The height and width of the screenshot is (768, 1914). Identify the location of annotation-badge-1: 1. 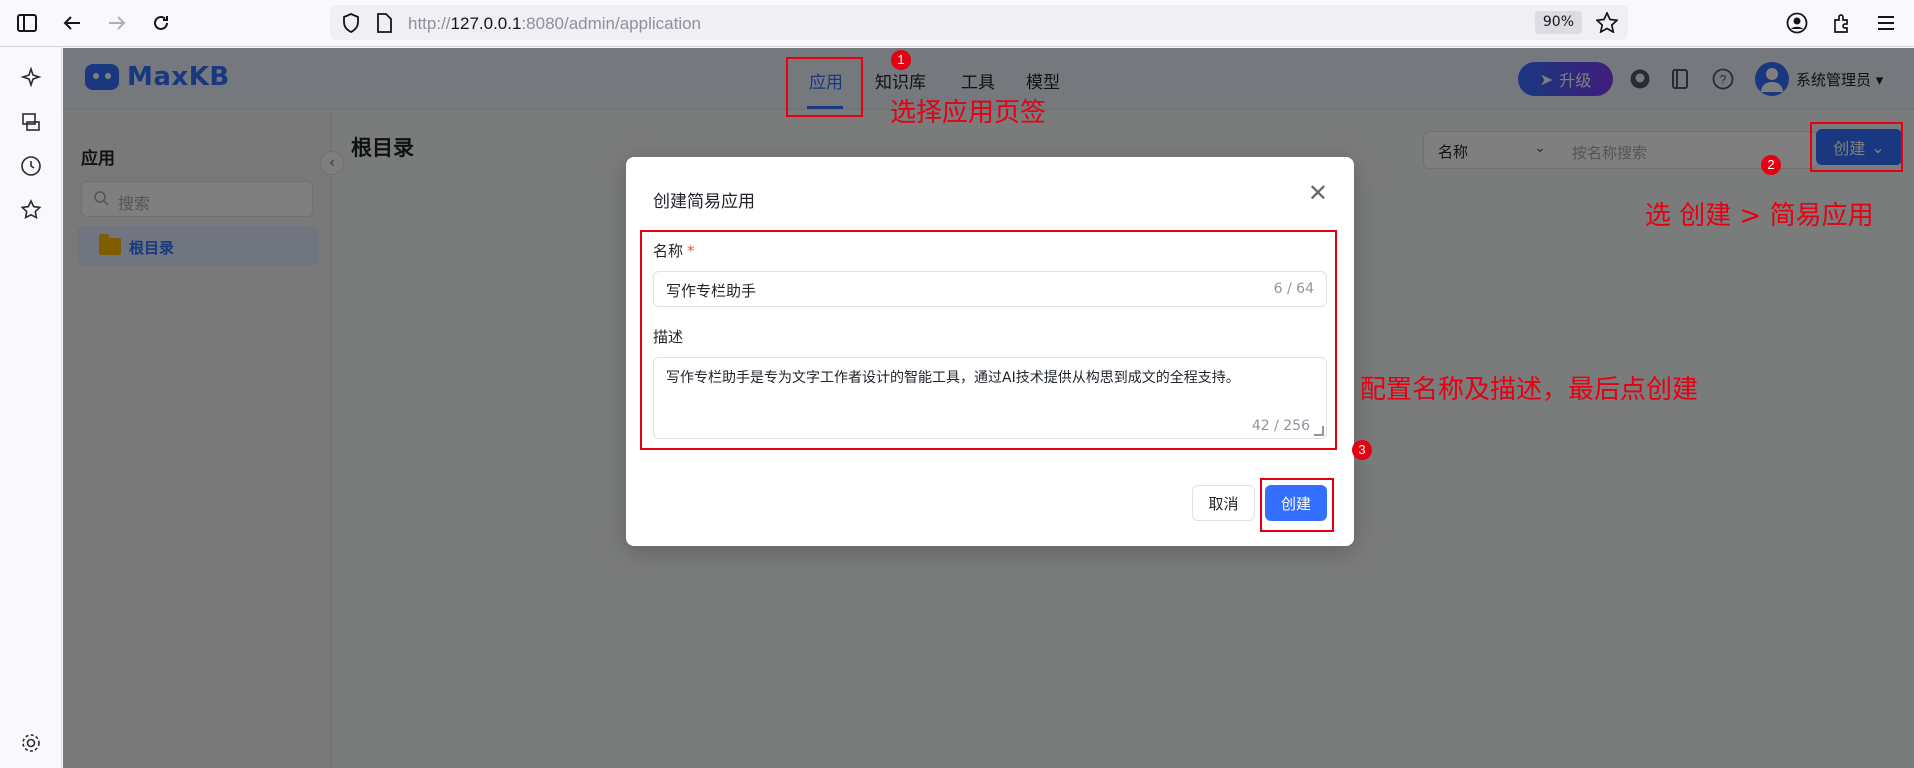
(901, 60).